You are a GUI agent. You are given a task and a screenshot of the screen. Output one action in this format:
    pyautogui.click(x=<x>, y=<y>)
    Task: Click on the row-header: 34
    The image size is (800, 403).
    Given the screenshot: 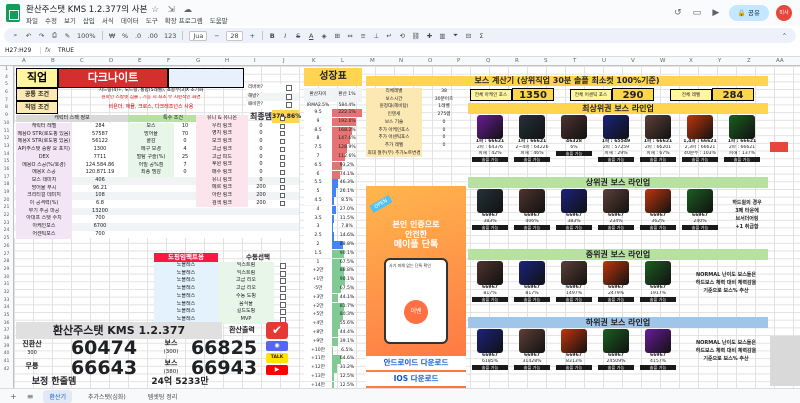 What is the action you would take?
    pyautogui.click(x=6, y=308)
    